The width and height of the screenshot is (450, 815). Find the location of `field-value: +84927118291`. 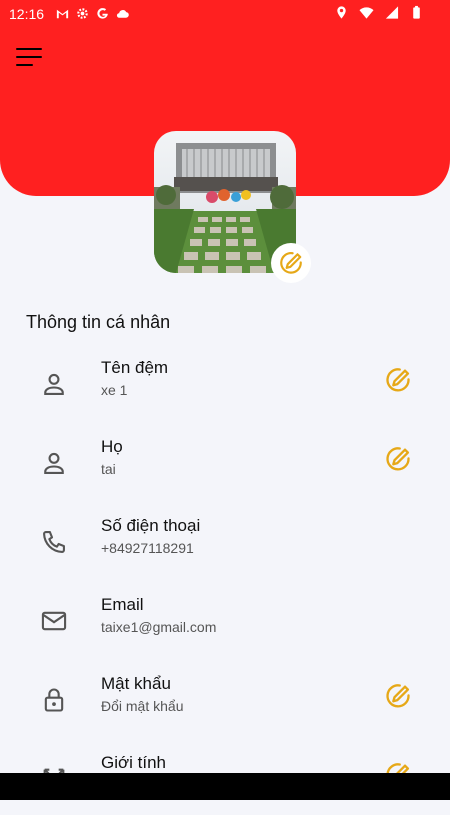

field-value: +84927118291 is located at coordinates (147, 548).